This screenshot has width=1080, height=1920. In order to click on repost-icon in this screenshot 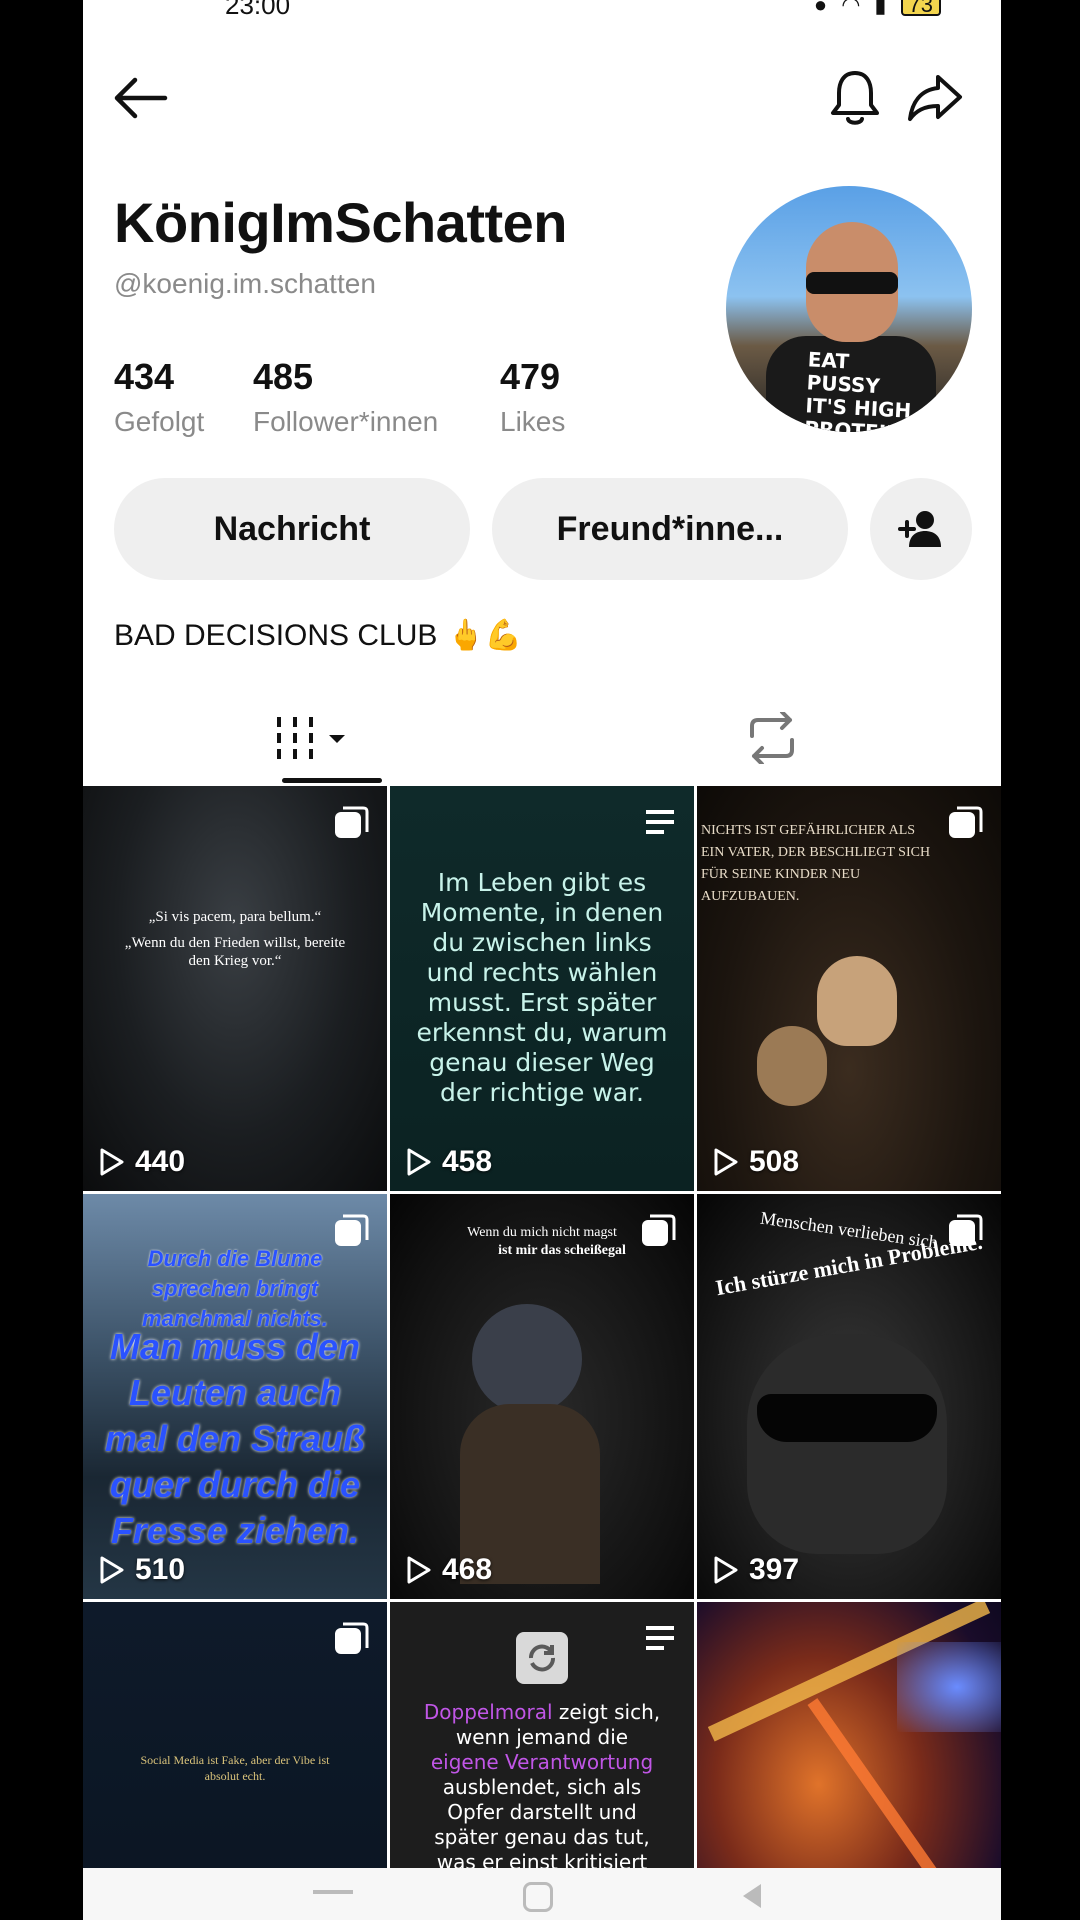, I will do `click(771, 738)`.